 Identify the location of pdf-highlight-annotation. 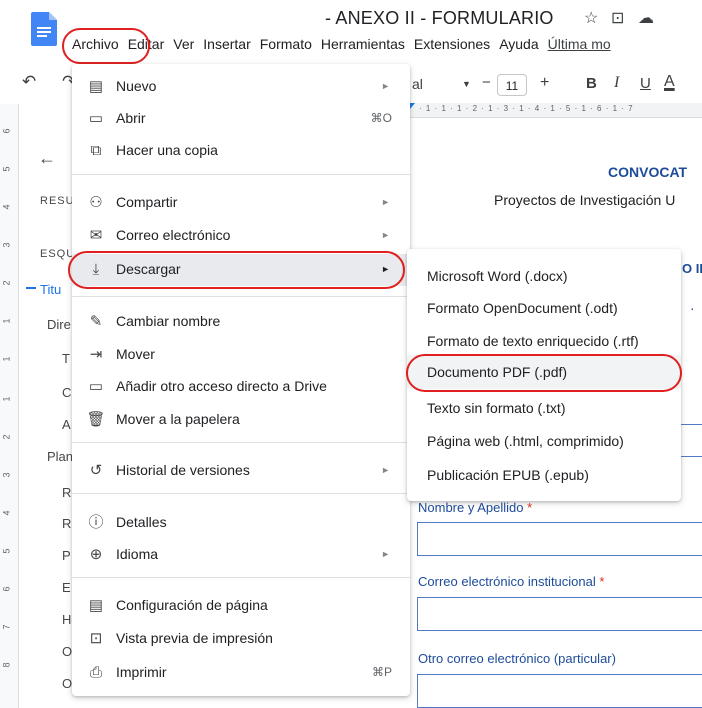
(544, 373).